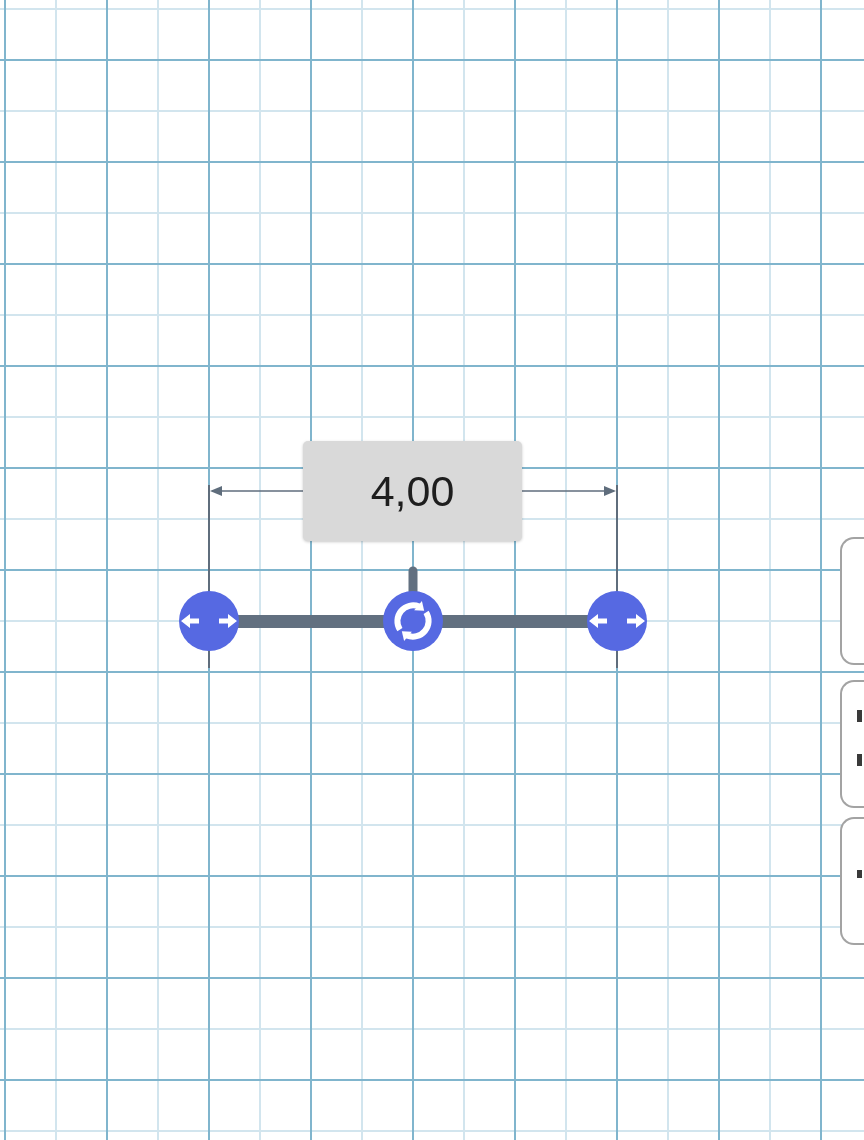 The image size is (864, 1140). I want to click on length-label: 4,00, so click(412, 491).